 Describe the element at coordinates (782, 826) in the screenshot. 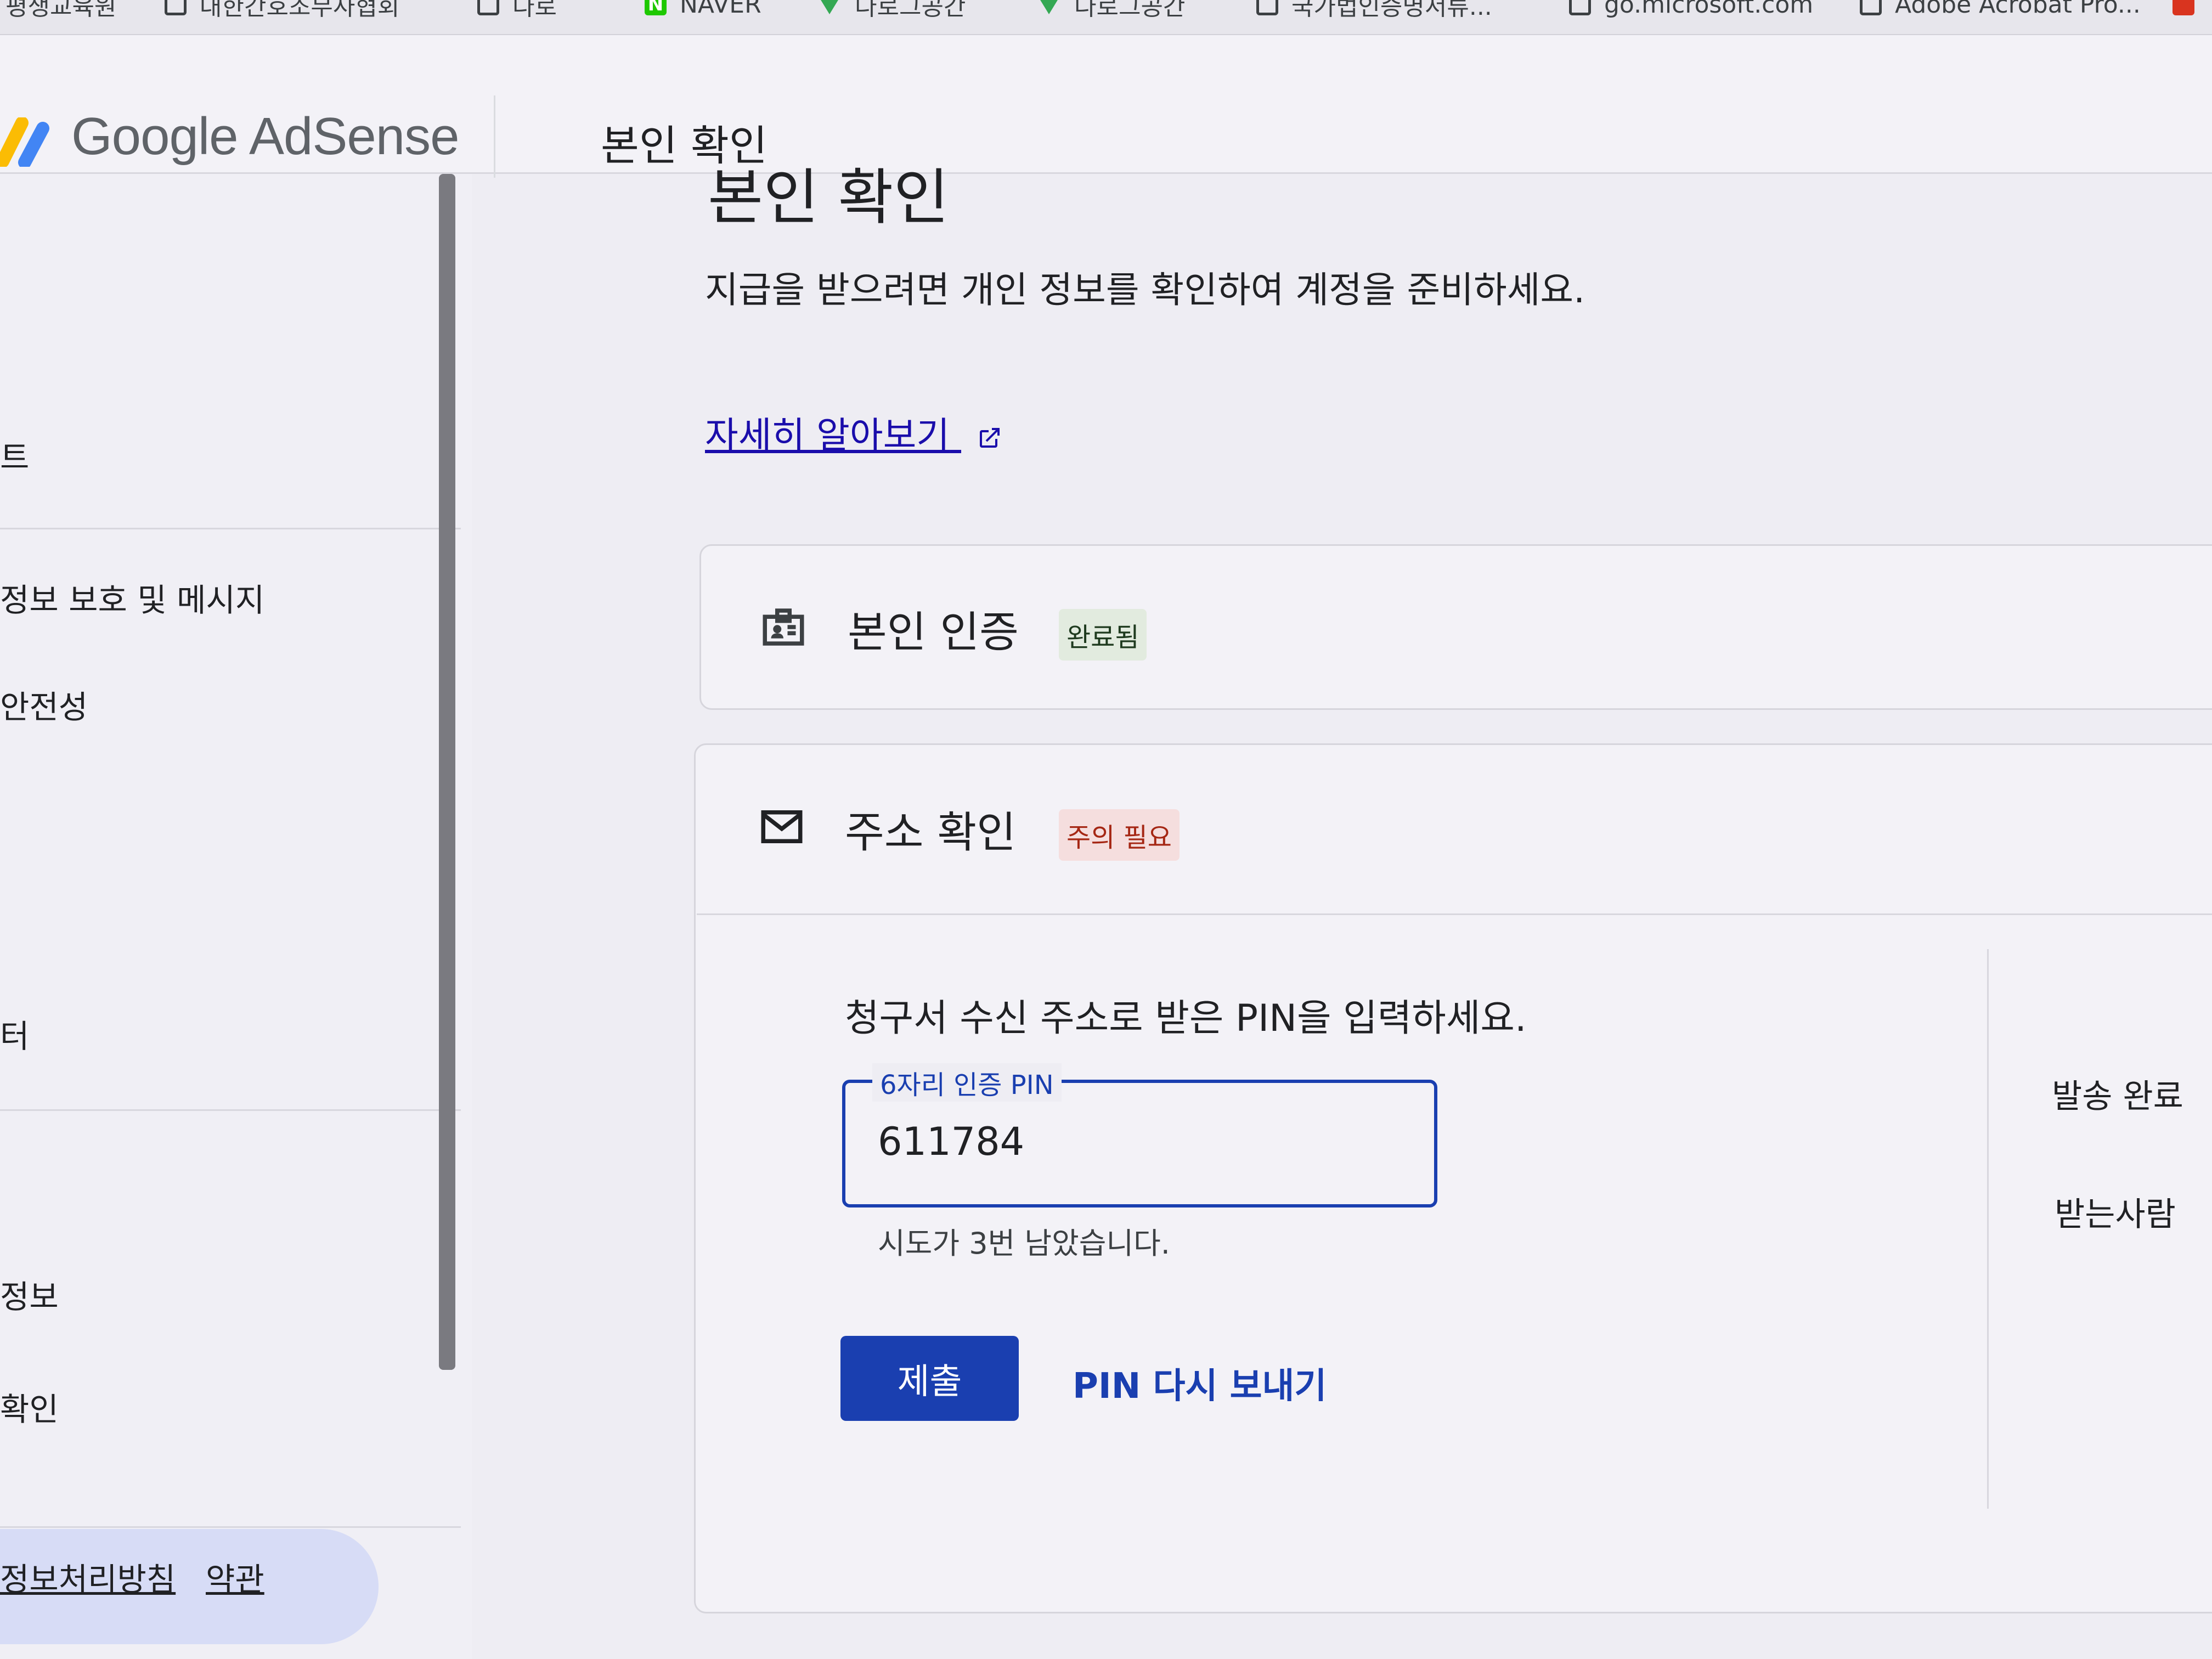

I see `mail-icon` at that location.